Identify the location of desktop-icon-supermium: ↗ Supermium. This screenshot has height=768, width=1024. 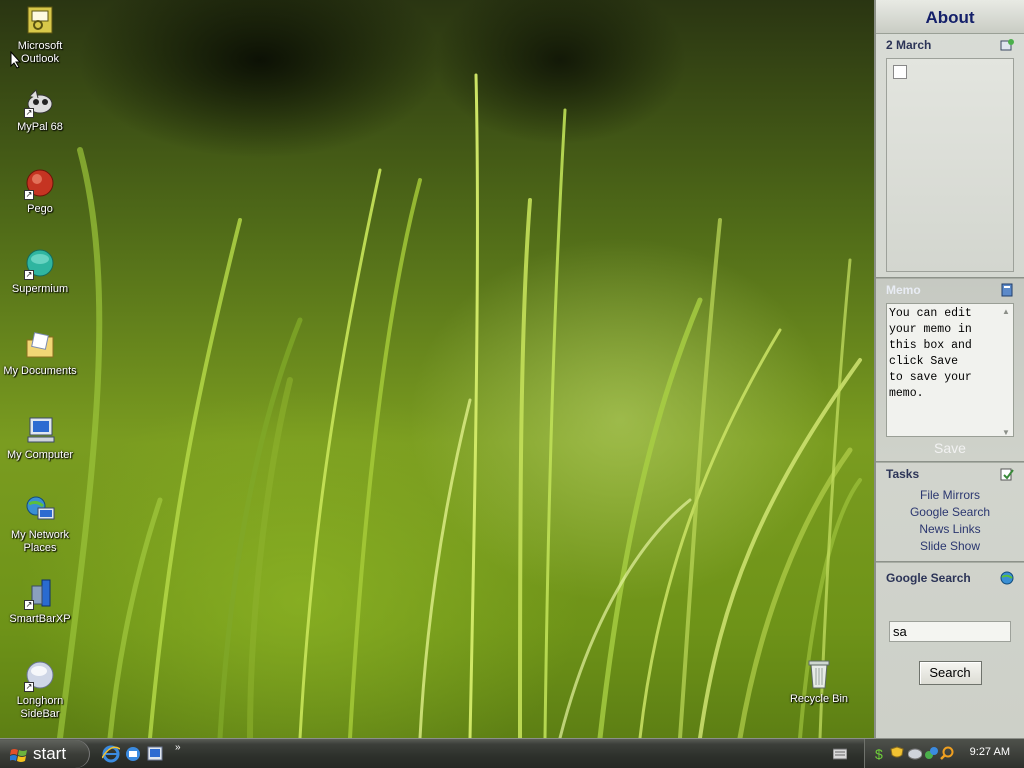
(40, 272).